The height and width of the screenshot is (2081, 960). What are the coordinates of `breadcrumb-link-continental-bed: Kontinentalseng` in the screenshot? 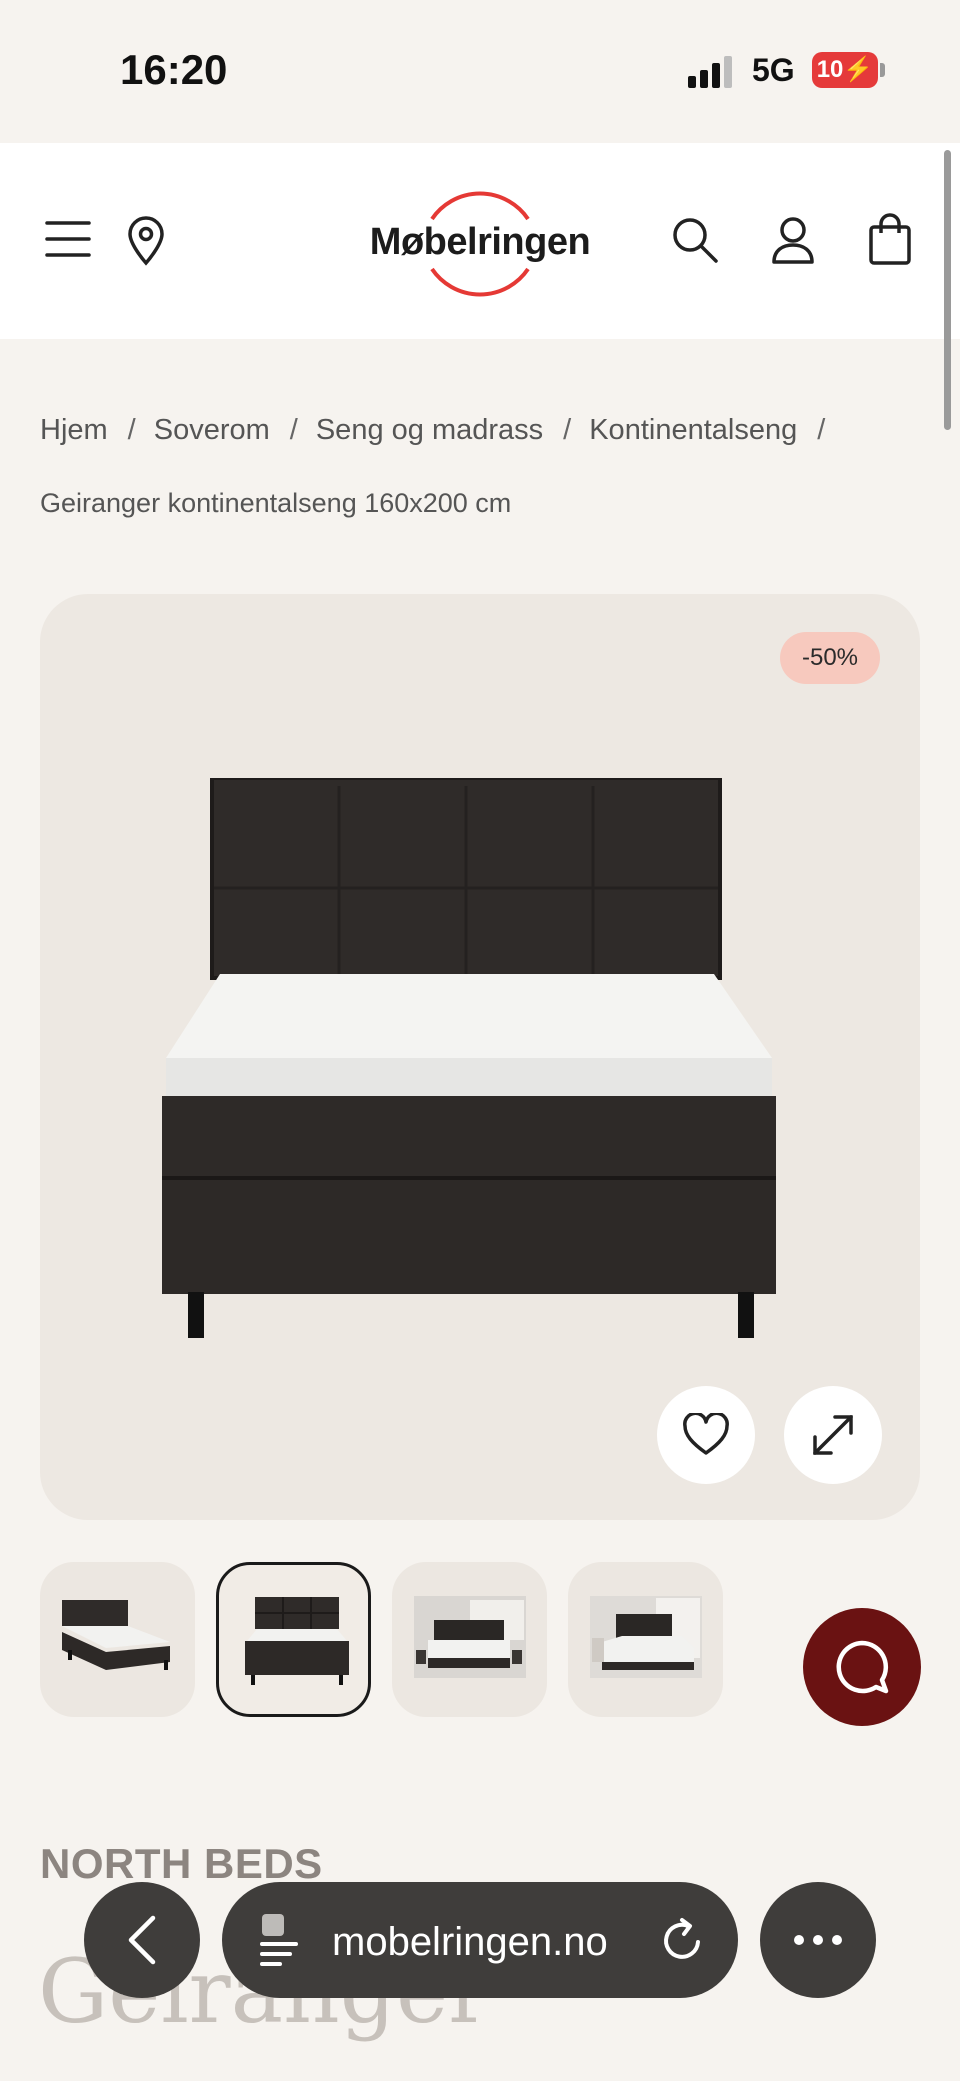 It's located at (693, 430).